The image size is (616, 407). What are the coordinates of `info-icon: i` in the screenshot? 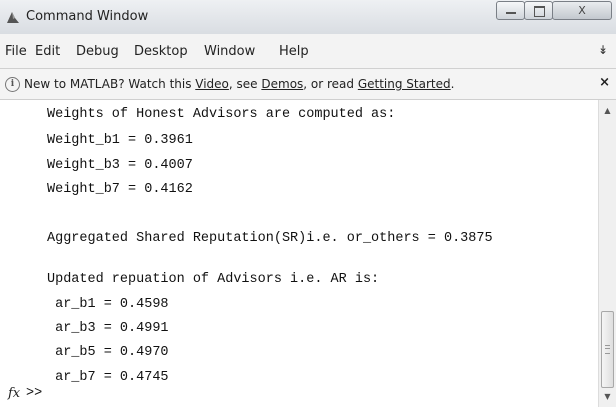 It's located at (12, 84).